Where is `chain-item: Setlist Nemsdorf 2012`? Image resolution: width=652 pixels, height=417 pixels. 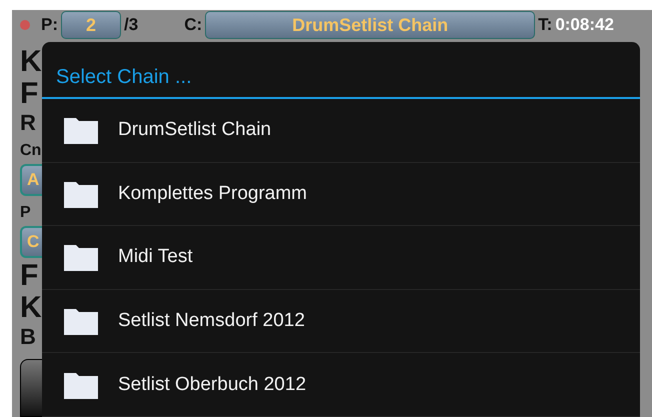 chain-item: Setlist Nemsdorf 2012 is located at coordinates (341, 322).